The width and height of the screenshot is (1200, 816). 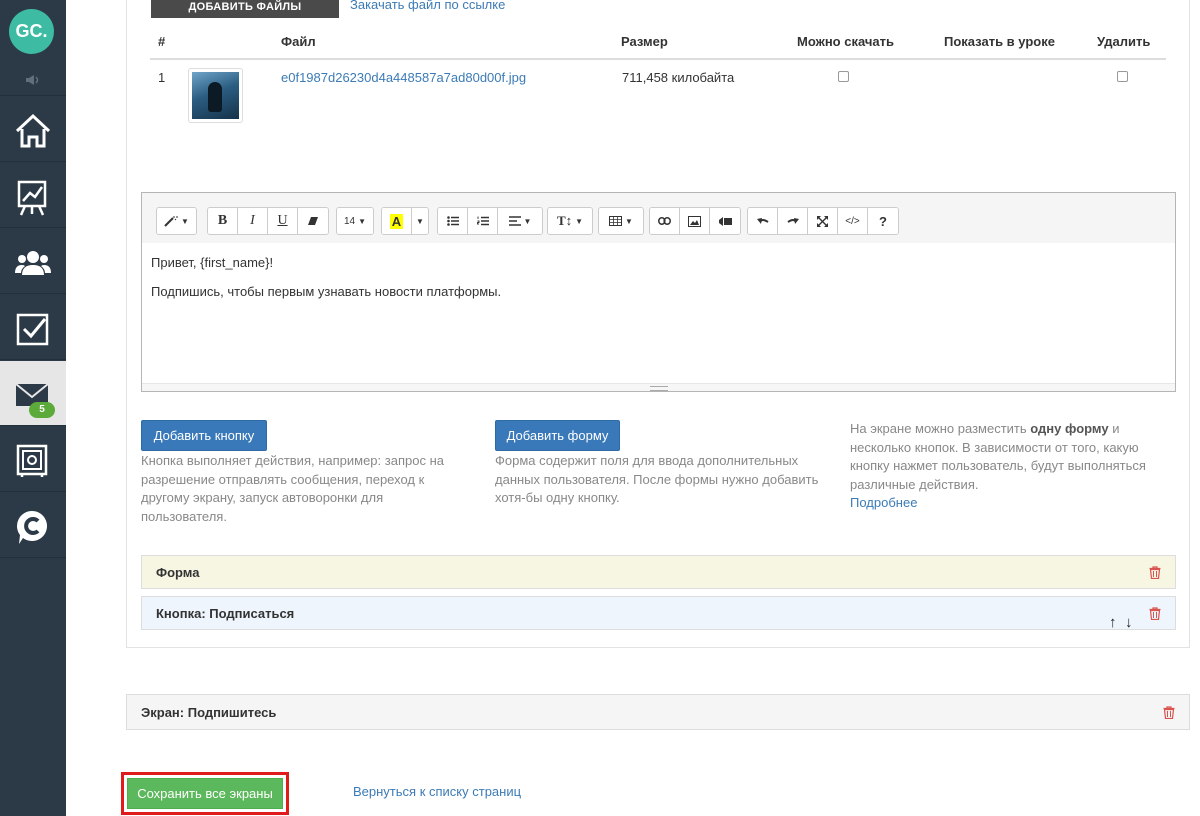 I want to click on sidebar-item-safe, so click(x=33, y=459).